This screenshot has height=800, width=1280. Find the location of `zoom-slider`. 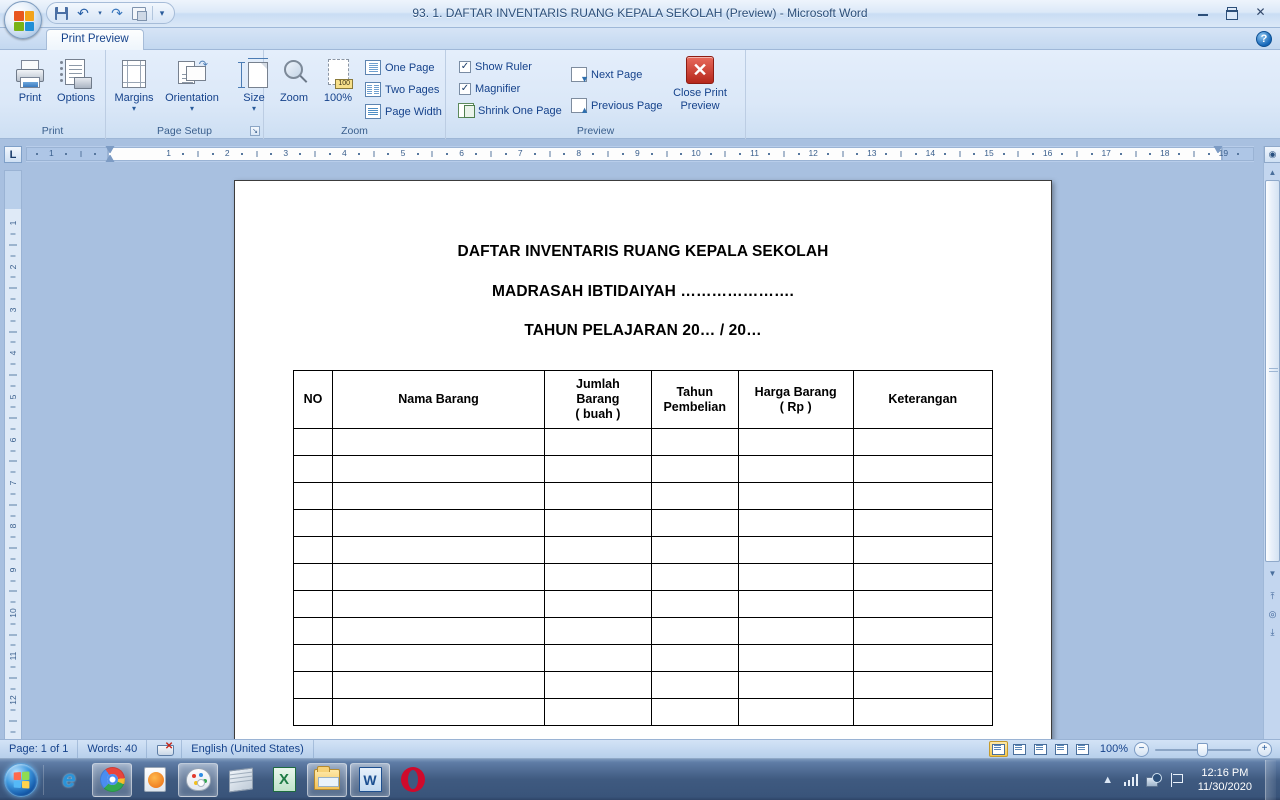

zoom-slider is located at coordinates (1203, 749).